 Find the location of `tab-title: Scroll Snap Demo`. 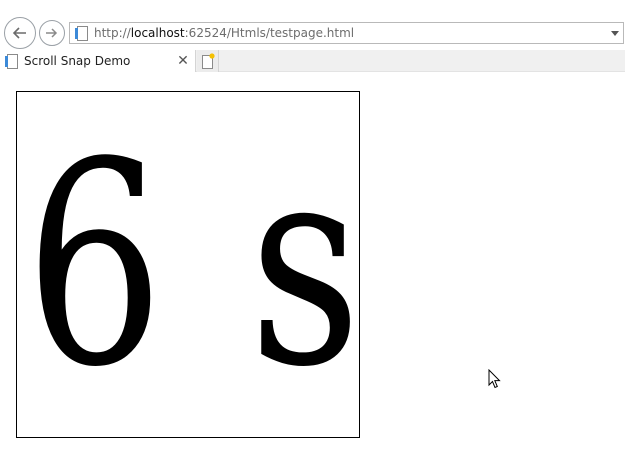

tab-title: Scroll Snap Demo is located at coordinates (77, 61).